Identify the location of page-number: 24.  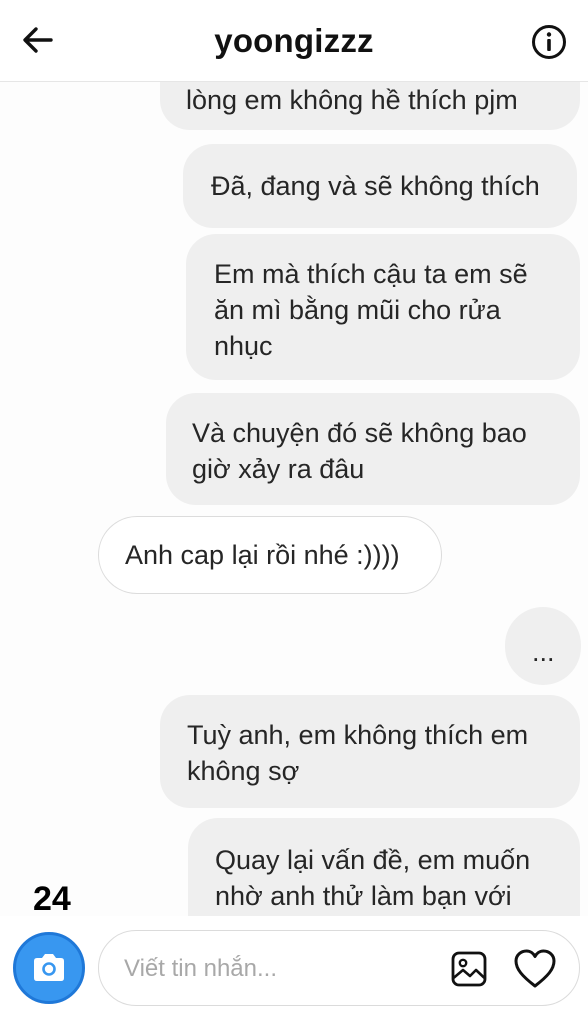
(52, 899).